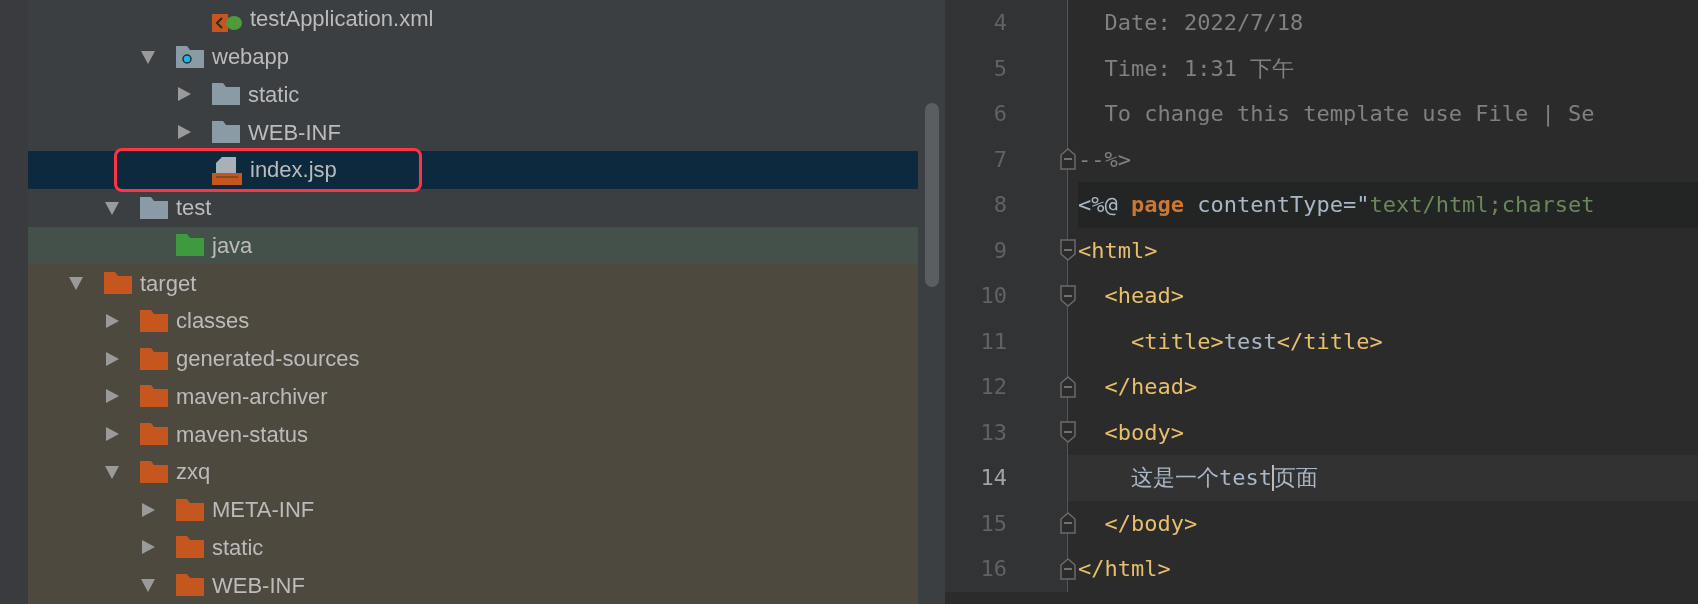 This screenshot has height=604, width=1698. Describe the element at coordinates (473, 19) in the screenshot. I see `tree-item: testApplication.xml` at that location.